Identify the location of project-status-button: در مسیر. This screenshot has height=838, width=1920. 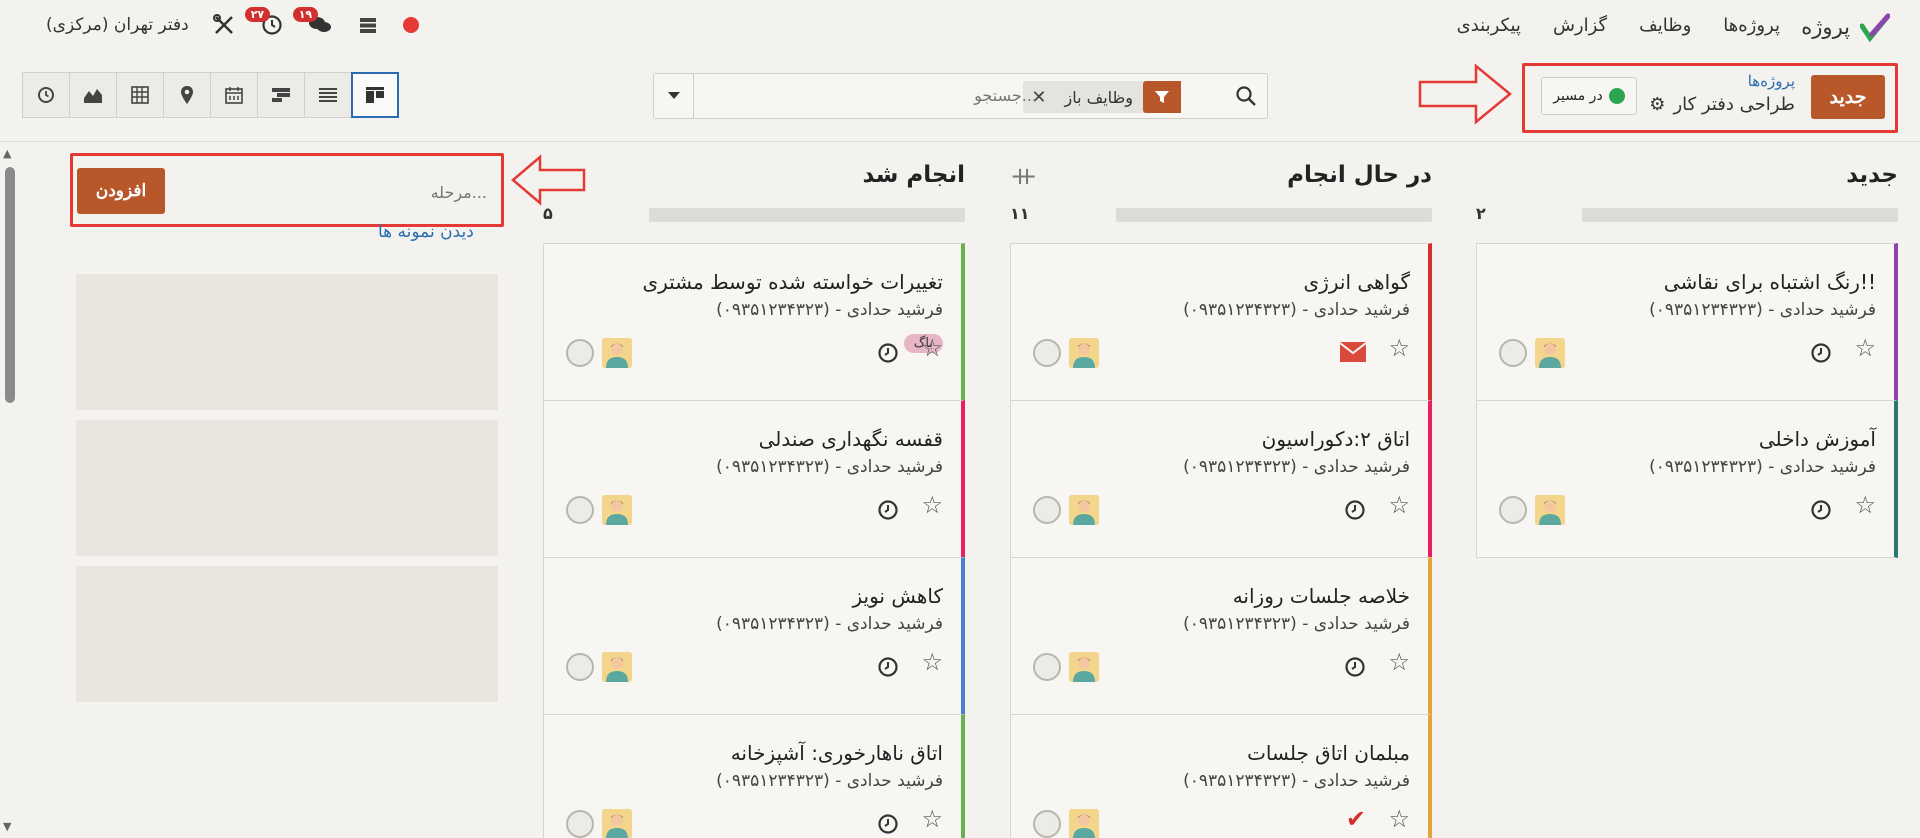
(1589, 96).